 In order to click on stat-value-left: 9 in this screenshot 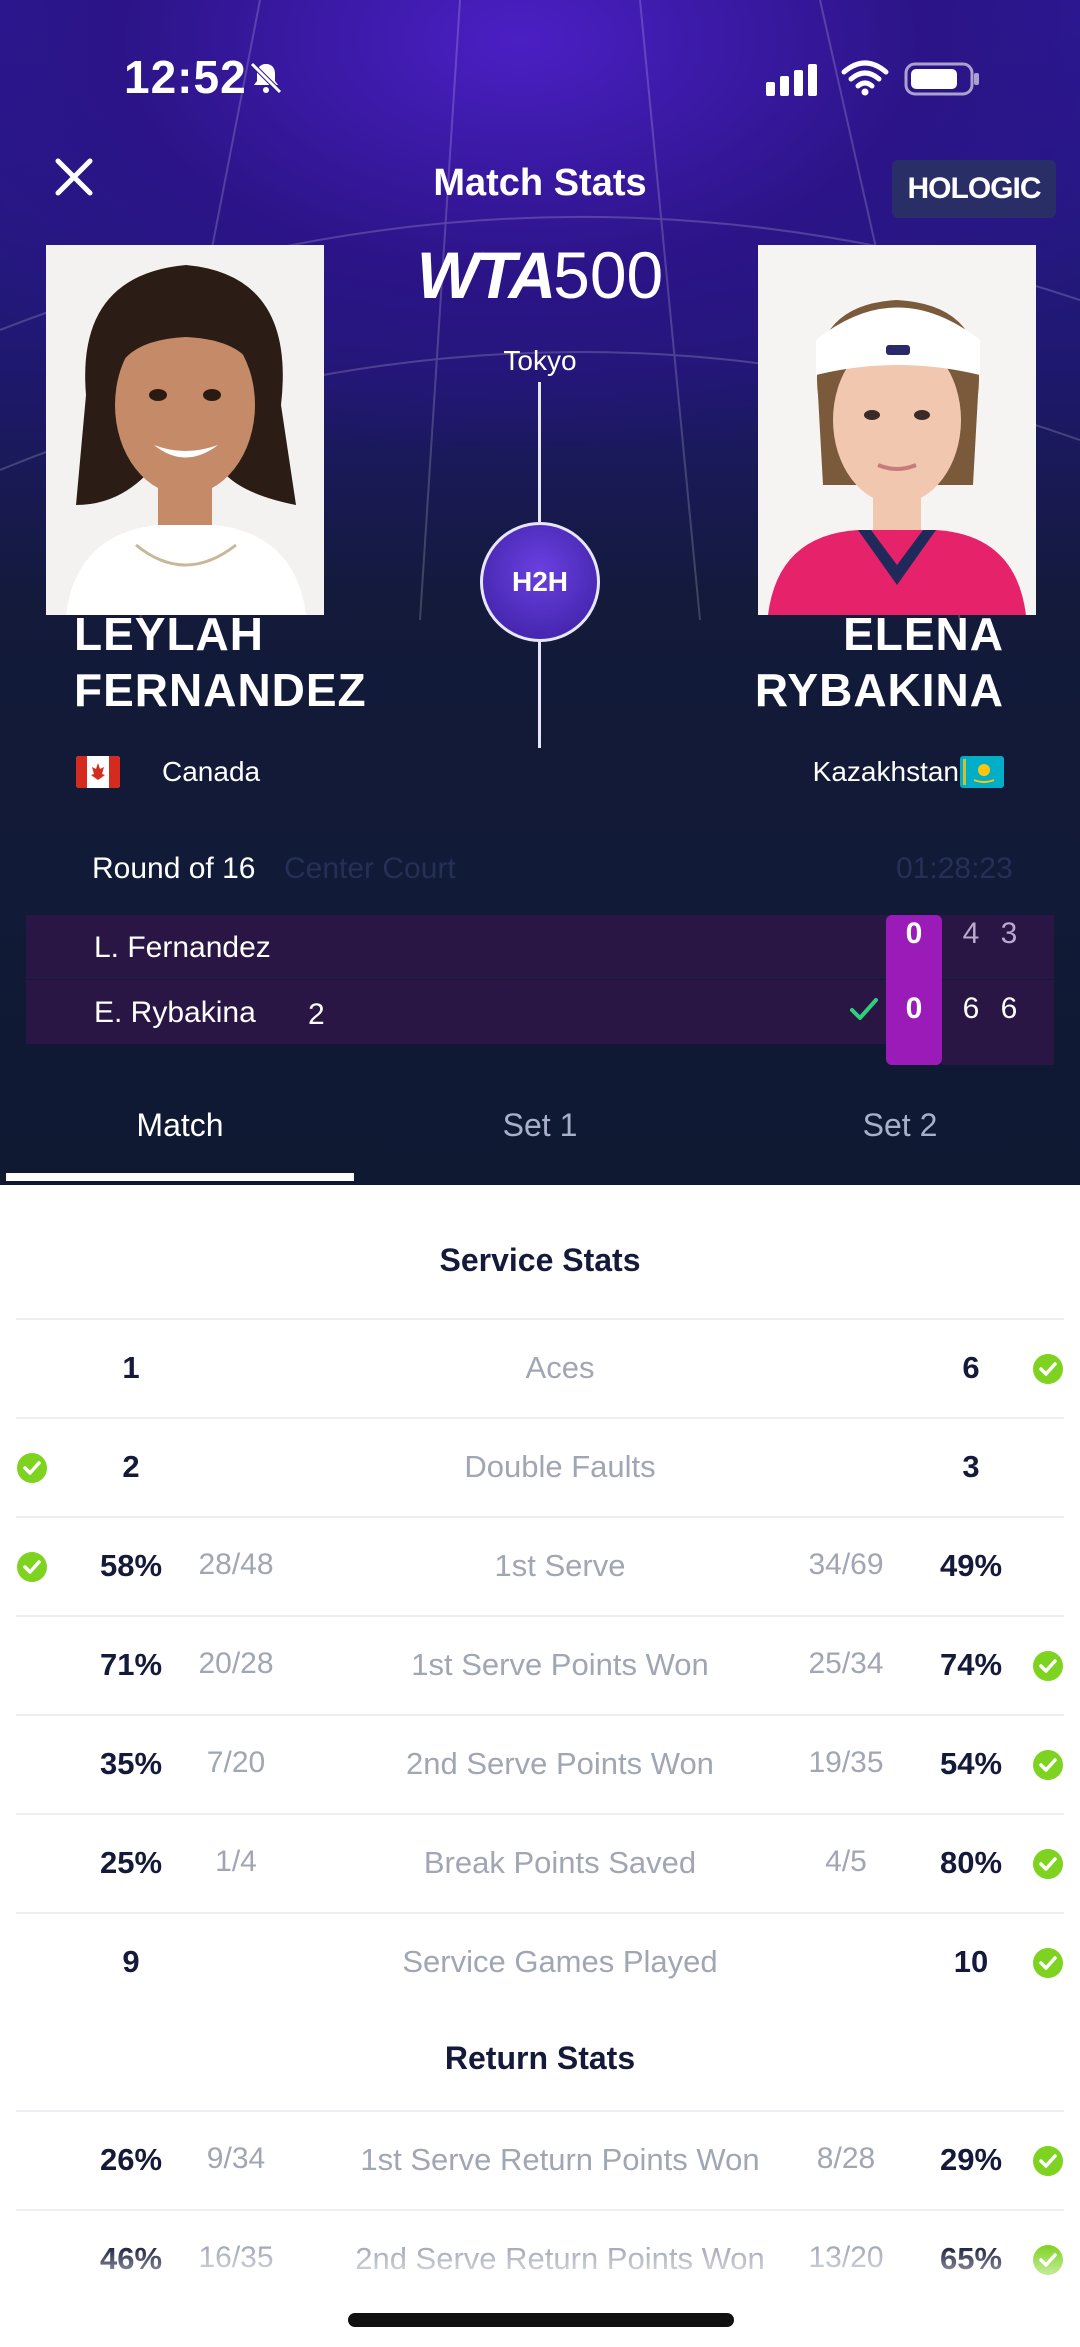, I will do `click(131, 1961)`.